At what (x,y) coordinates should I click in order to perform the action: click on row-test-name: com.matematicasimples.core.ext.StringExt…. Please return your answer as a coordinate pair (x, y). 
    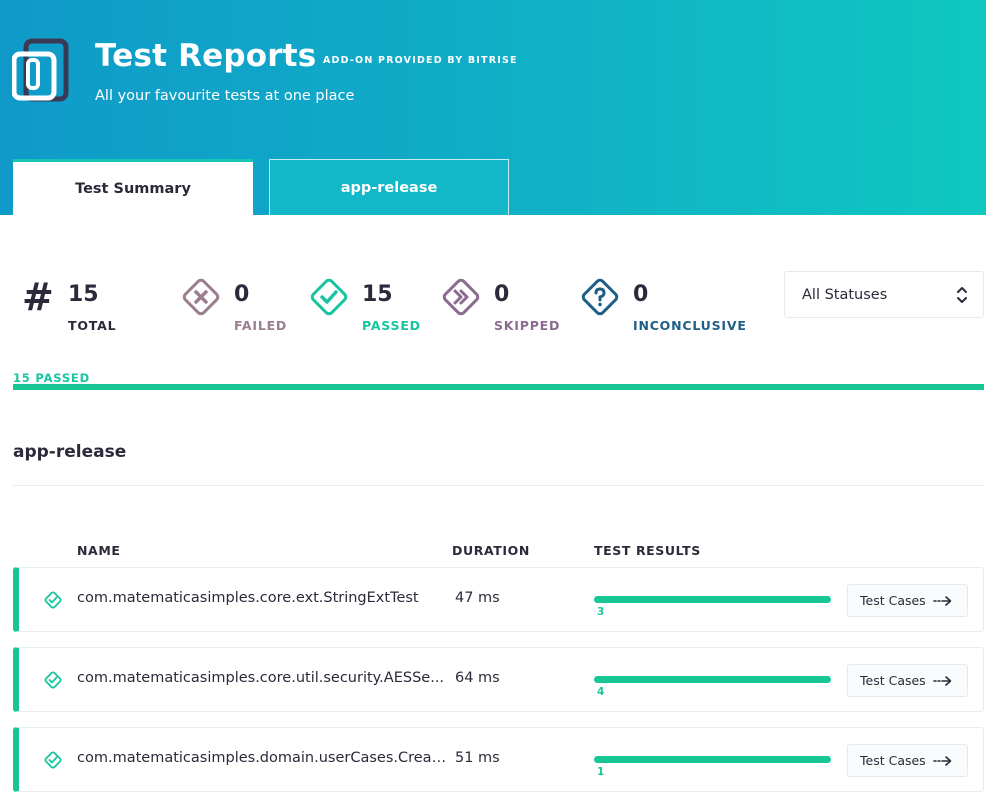
    Looking at the image, I should click on (248, 598).